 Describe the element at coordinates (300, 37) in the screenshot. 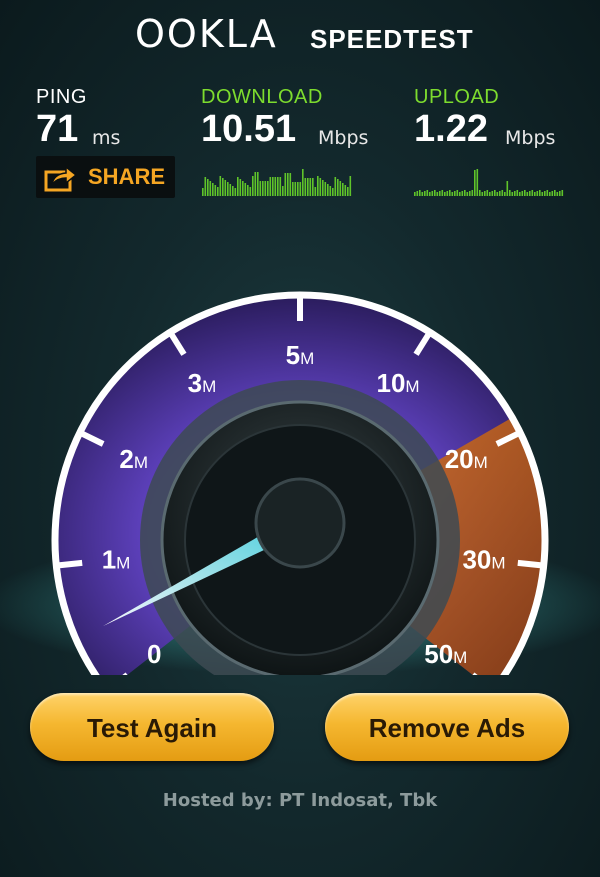

I see `app-header: OOKLA SPEEDTEST` at that location.